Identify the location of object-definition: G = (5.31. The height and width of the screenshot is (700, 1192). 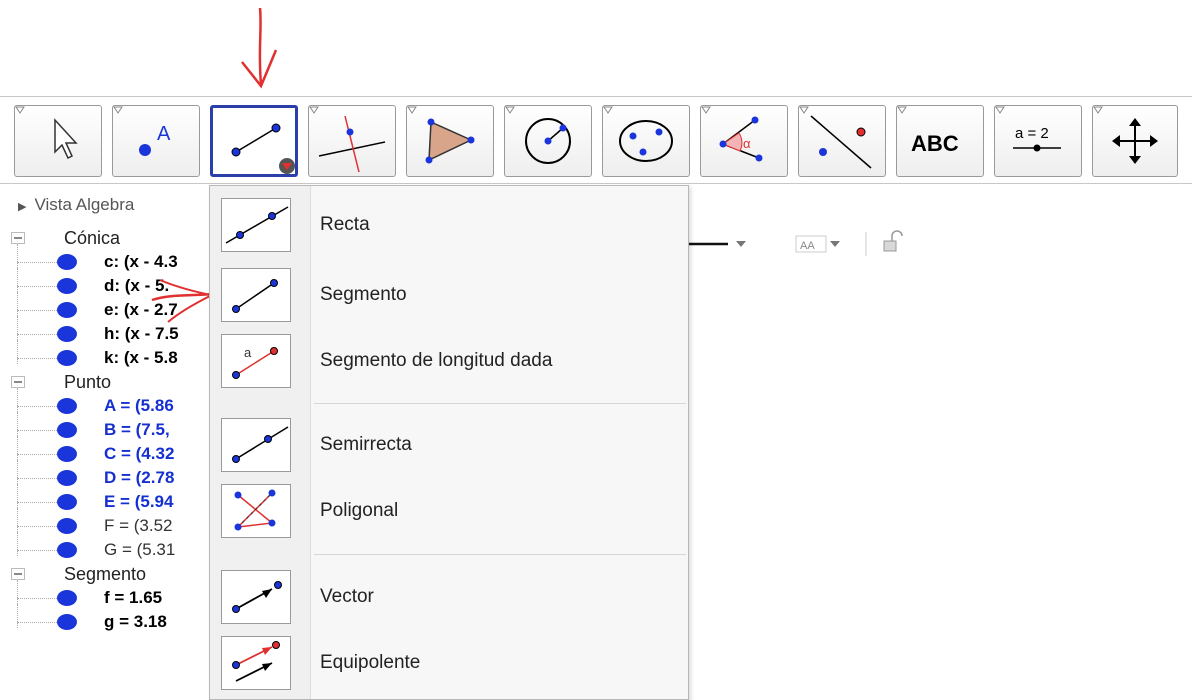
(140, 549).